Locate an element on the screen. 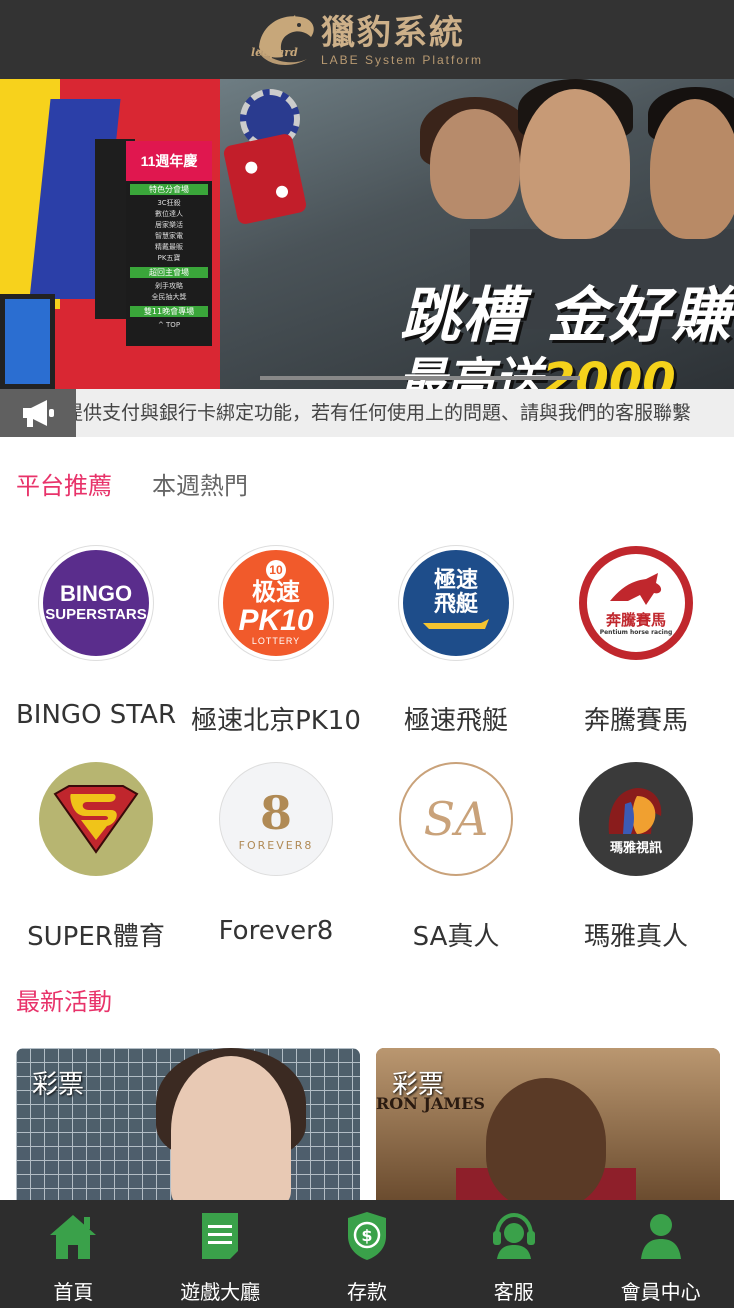 This screenshot has width=734, height=1308. nav-home: 首頁 is located at coordinates (73, 1254).